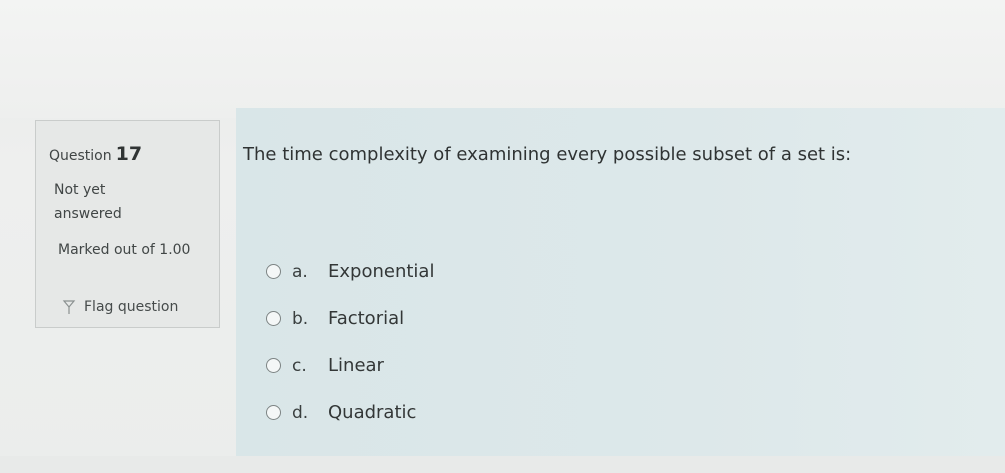 This screenshot has height=473, width=1005. What do you see at coordinates (381, 271) in the screenshot?
I see `answer-label: Exponential` at bounding box center [381, 271].